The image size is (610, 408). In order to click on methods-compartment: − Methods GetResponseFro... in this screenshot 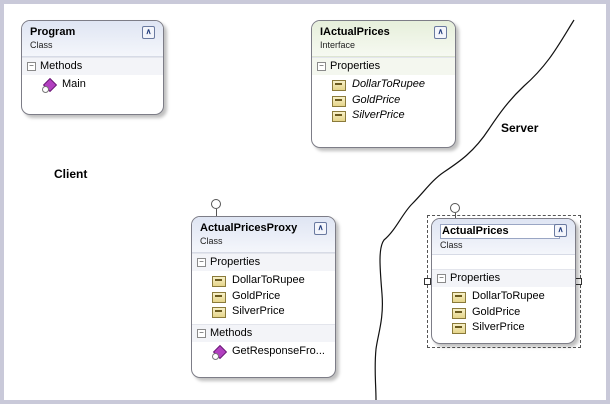, I will do `click(263, 343)`.